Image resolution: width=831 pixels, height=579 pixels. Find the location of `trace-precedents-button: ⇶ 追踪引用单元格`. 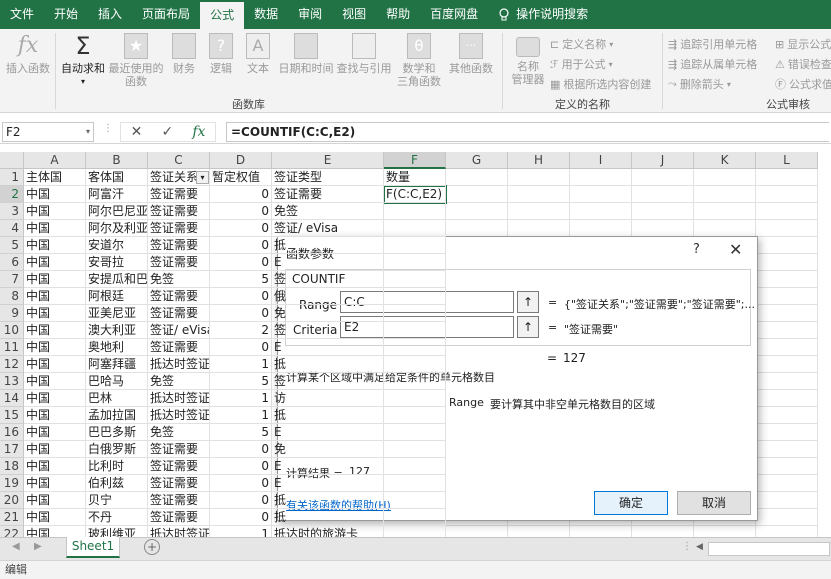

trace-precedents-button: ⇶ 追踪引用单元格 is located at coordinates (712, 44).